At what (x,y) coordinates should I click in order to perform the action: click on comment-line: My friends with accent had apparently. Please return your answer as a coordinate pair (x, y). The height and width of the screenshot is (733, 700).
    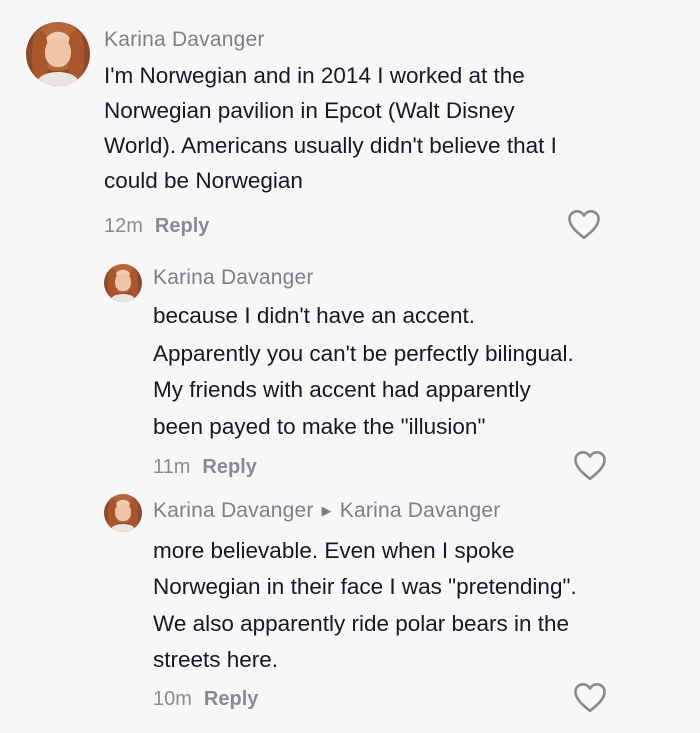
    Looking at the image, I should click on (342, 389).